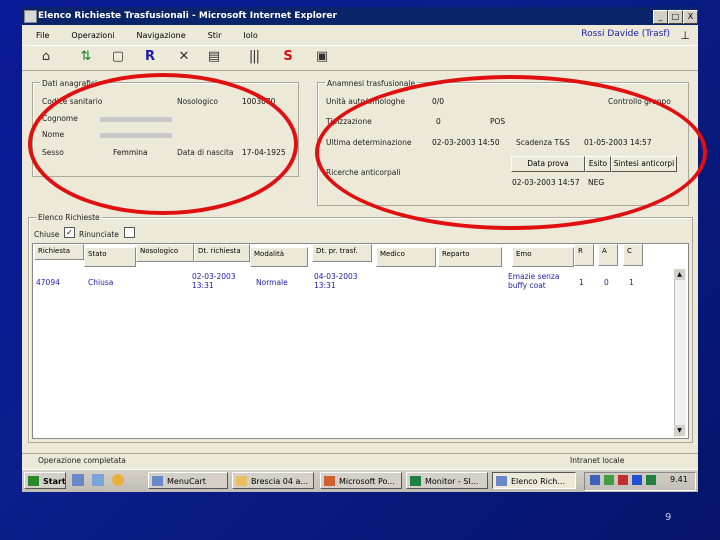 Image resolution: width=720 pixels, height=540 pixels. I want to click on cell-dt-richiesta: 02-03-2003 13:31, so click(214, 281).